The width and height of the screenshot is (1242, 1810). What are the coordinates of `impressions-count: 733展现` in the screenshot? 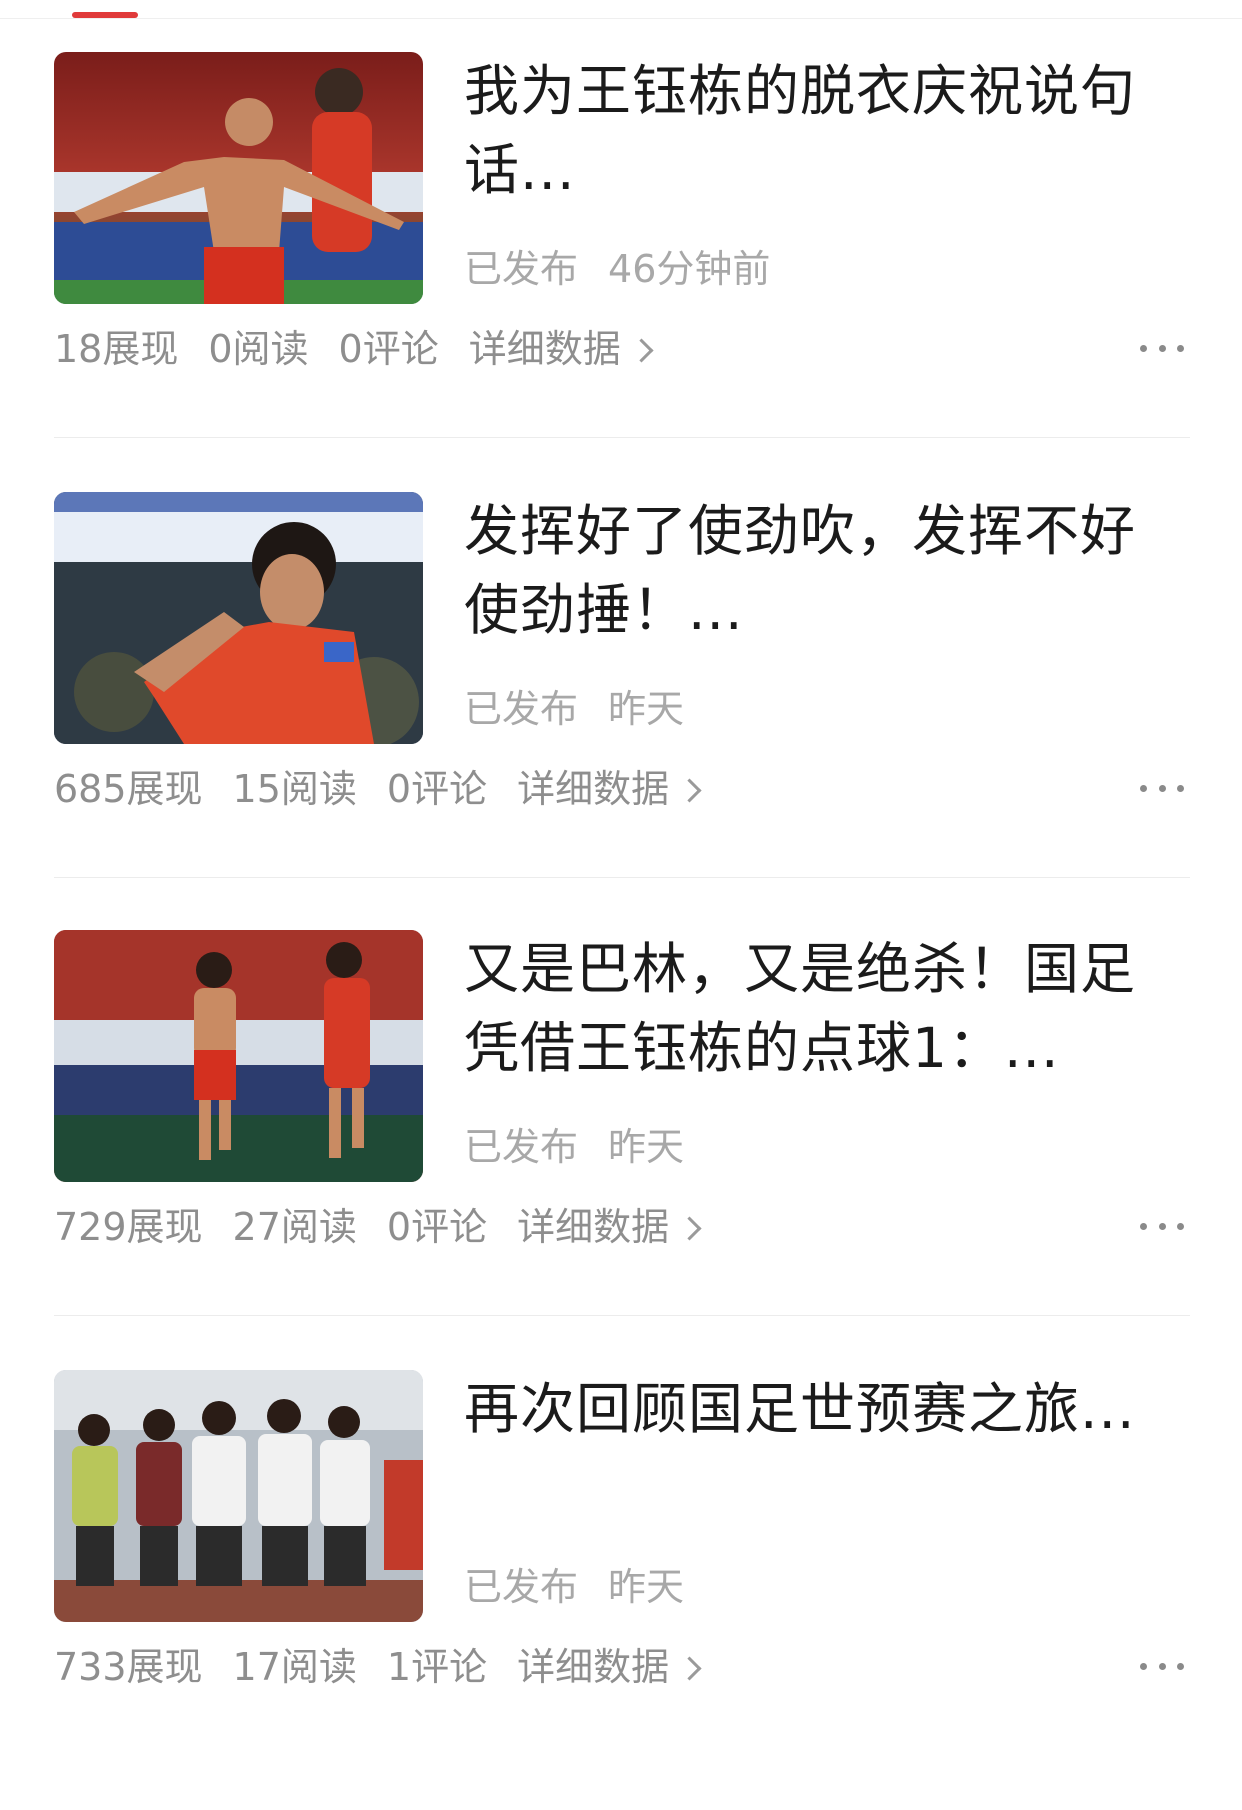 It's located at (128, 1667).